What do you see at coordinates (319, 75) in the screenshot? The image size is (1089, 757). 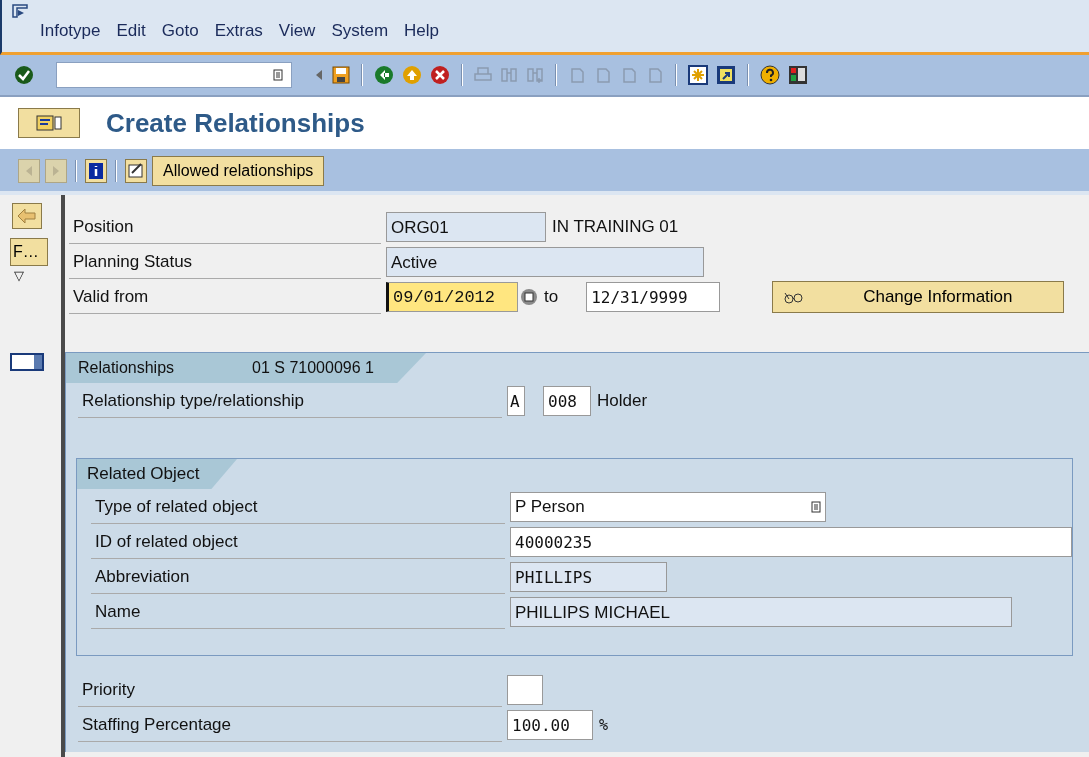 I see `collapse-icon` at bounding box center [319, 75].